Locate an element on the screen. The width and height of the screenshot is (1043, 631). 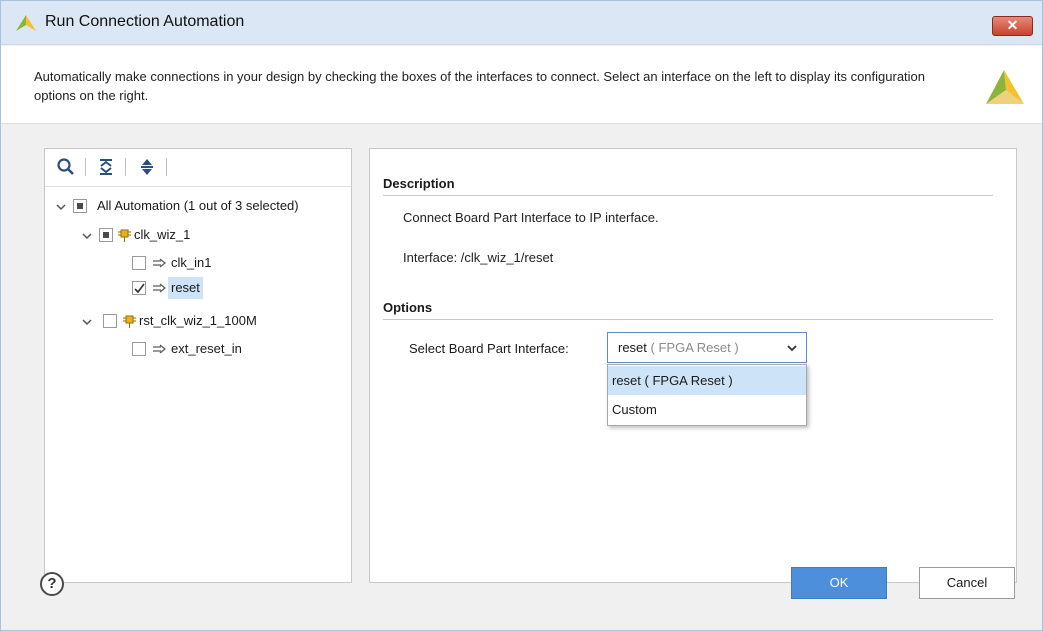
expand-all-icon is located at coordinates (147, 167).